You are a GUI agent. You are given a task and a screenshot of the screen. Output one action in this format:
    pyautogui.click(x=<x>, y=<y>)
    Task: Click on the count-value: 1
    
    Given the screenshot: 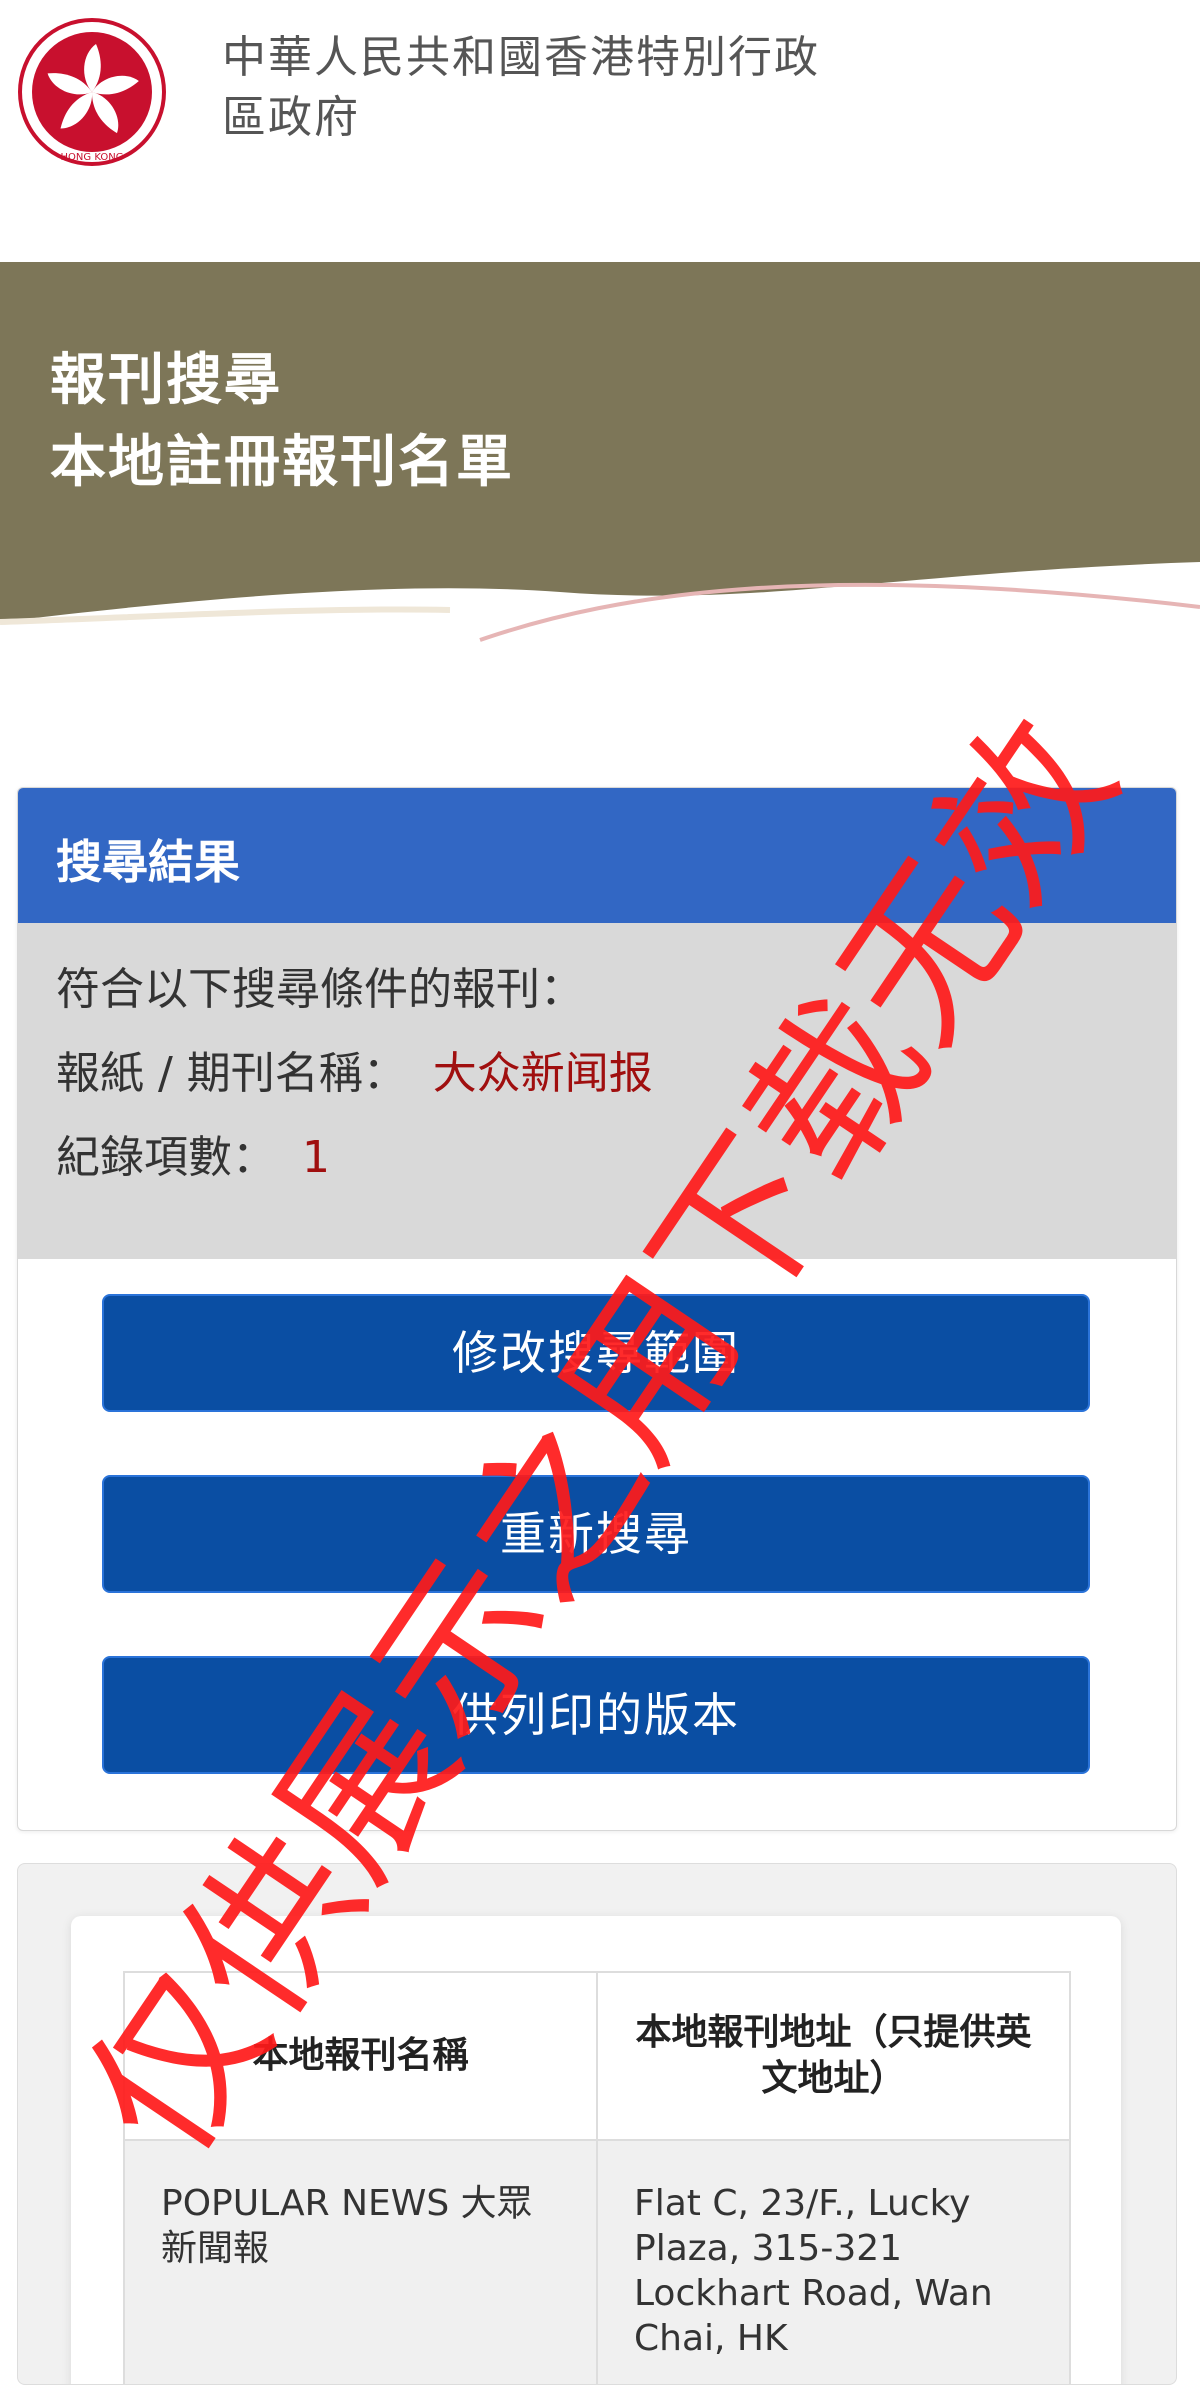 What is the action you would take?
    pyautogui.click(x=316, y=1157)
    